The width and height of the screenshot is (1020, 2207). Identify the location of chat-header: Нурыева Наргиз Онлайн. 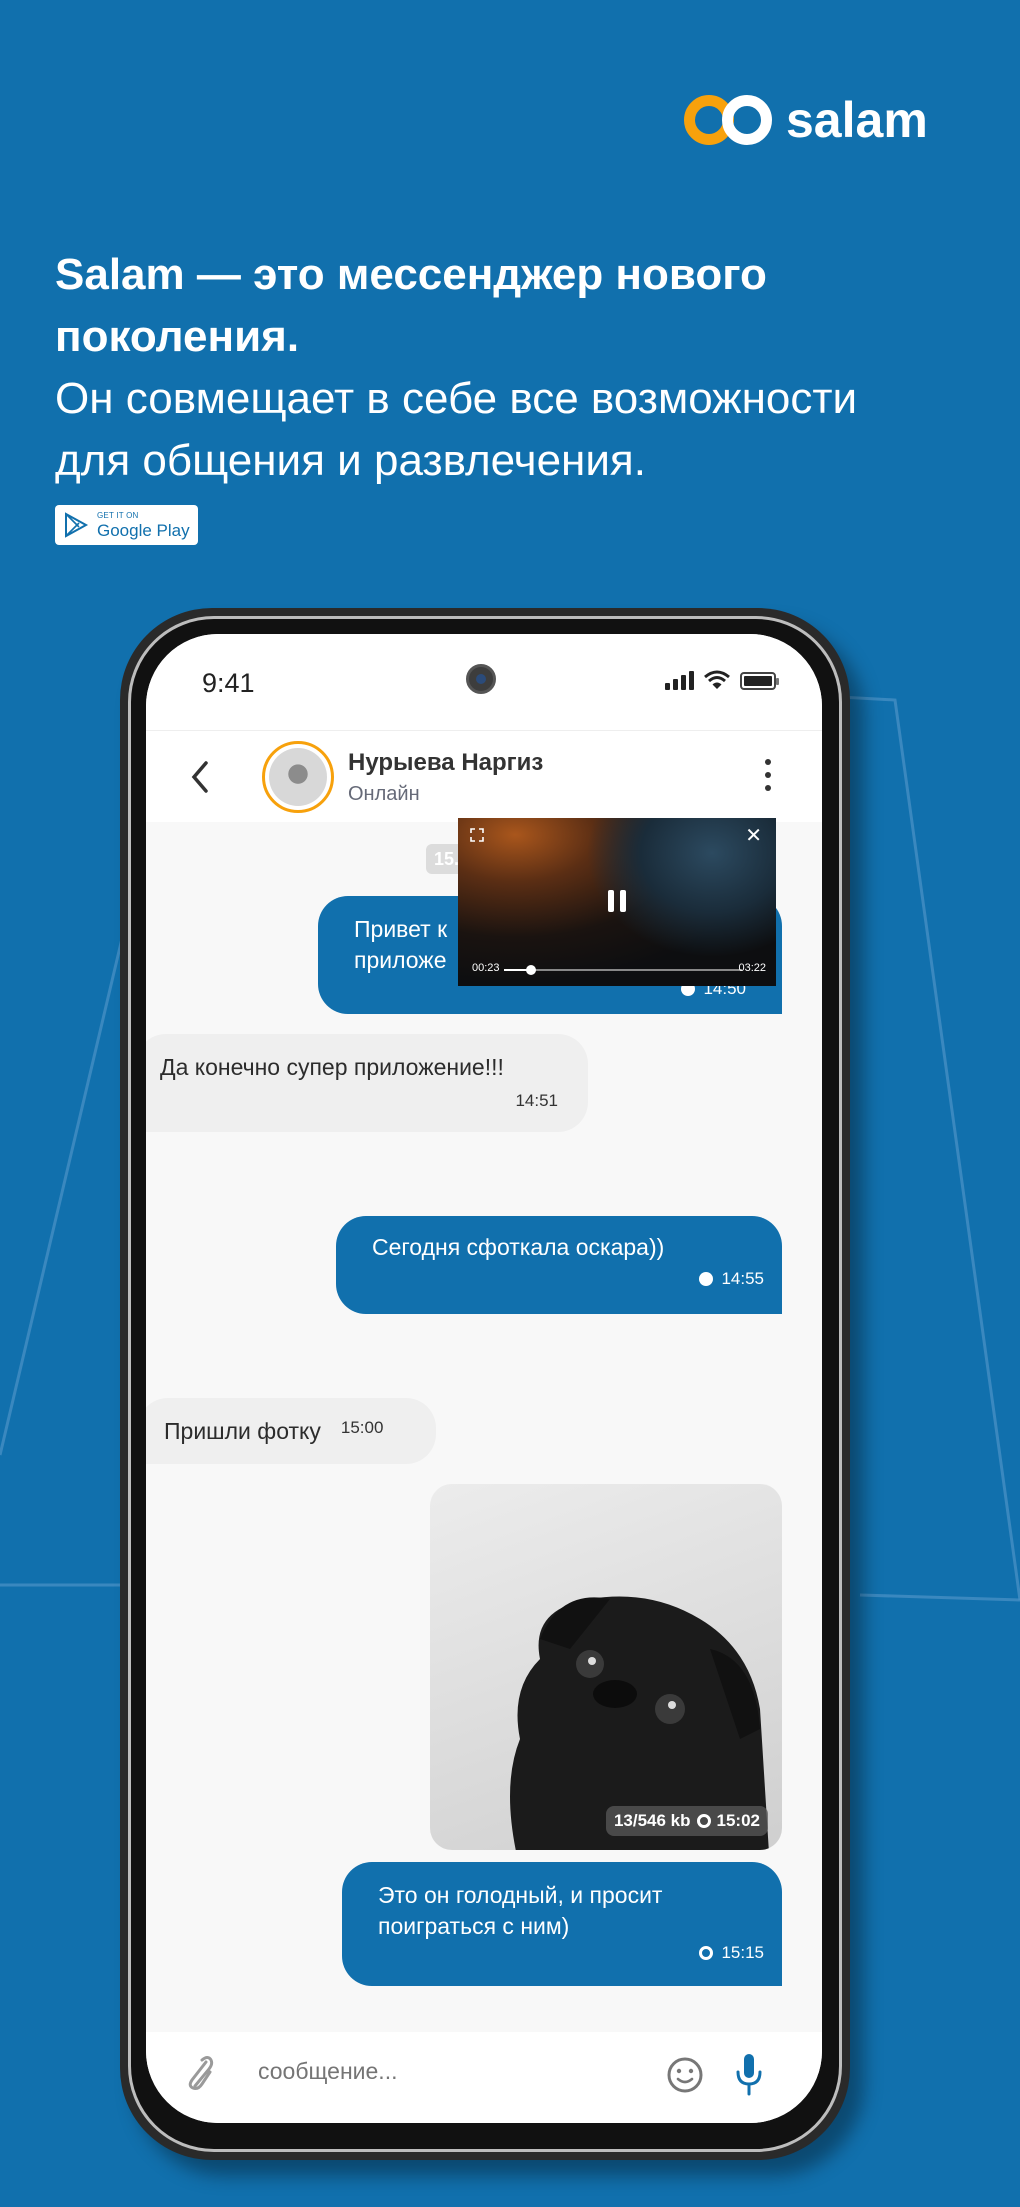
(484, 776).